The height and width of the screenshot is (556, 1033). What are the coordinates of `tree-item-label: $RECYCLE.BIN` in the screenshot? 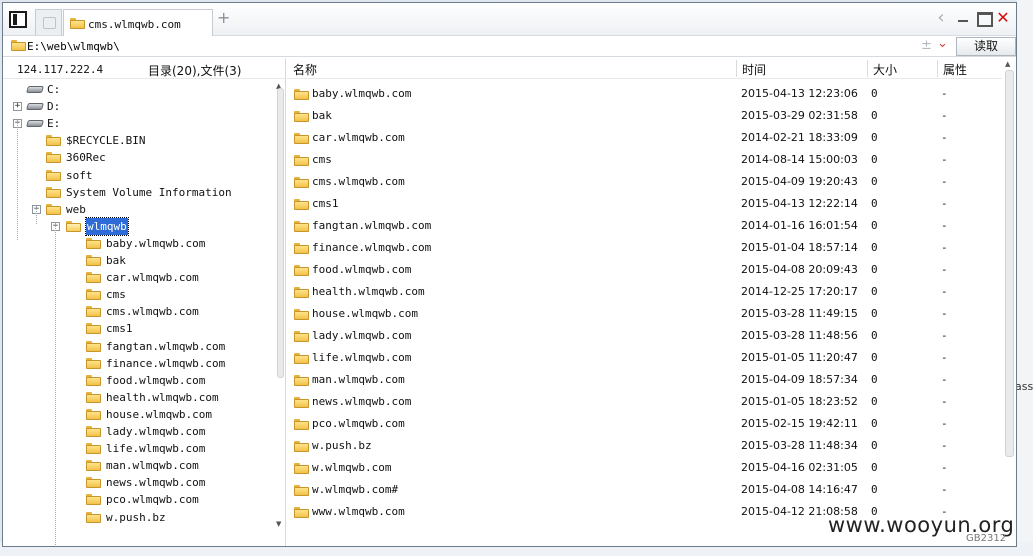 It's located at (106, 141).